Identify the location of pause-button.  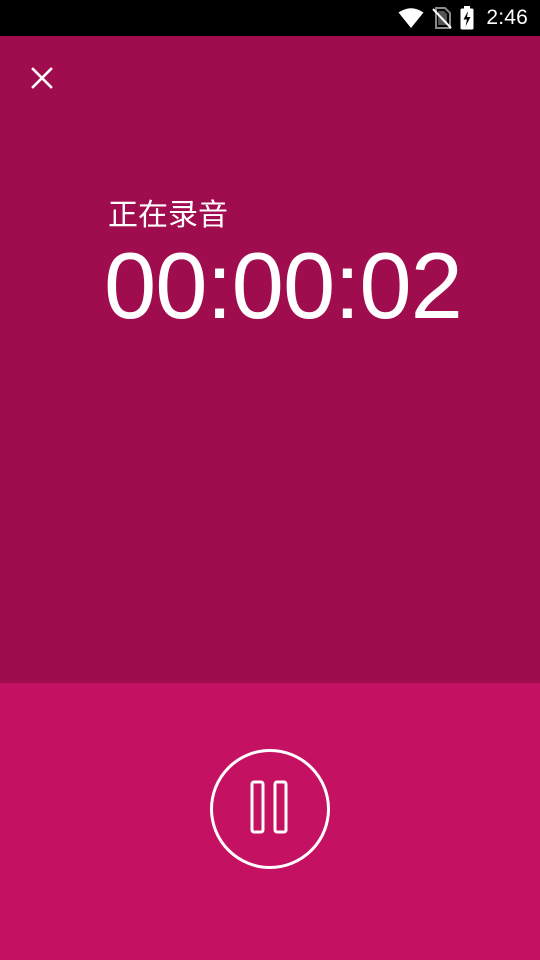
(270, 809).